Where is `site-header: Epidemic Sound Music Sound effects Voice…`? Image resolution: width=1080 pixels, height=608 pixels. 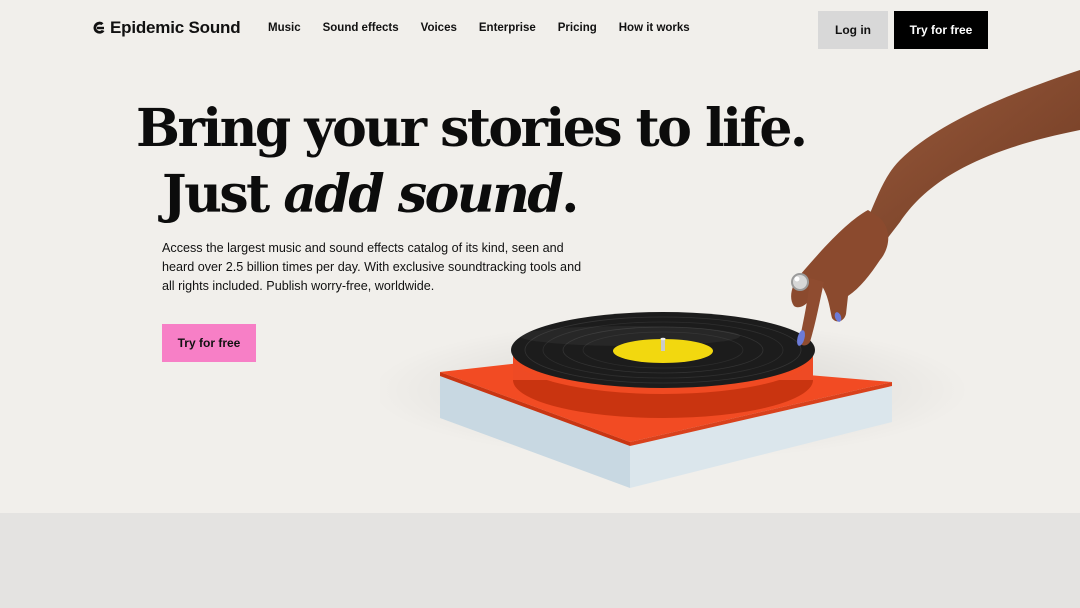 site-header: Epidemic Sound Music Sound effects Voice… is located at coordinates (540, 30).